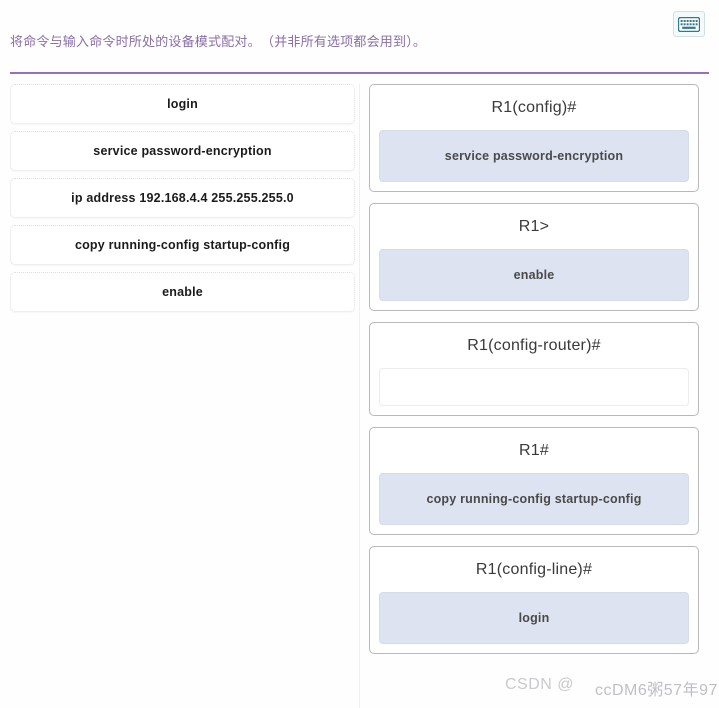 Image resolution: width=719 pixels, height=708 pixels. I want to click on mode-prompt-label: R1(config-router)#, so click(534, 345).